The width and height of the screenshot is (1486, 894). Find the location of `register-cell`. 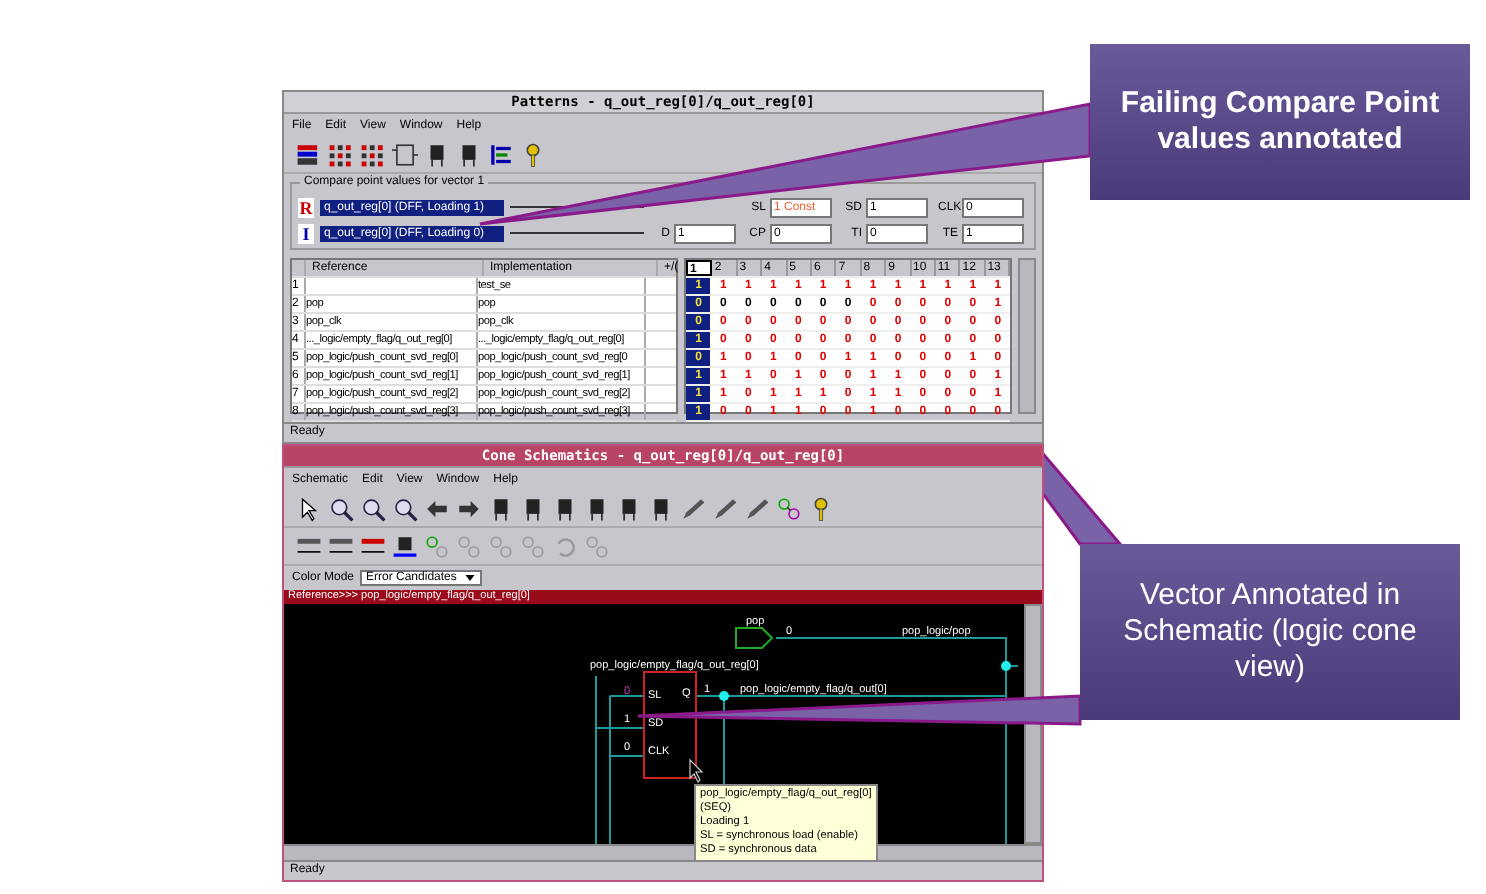

register-cell is located at coordinates (670, 725).